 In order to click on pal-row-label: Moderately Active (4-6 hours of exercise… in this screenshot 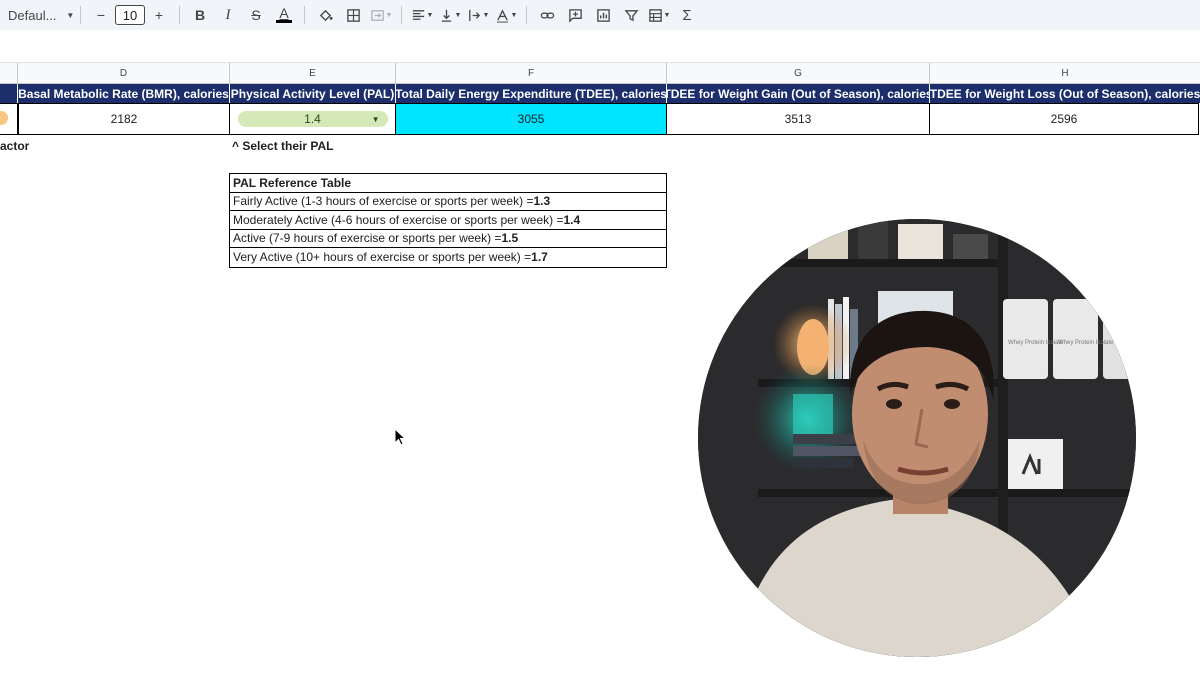, I will do `click(398, 219)`.